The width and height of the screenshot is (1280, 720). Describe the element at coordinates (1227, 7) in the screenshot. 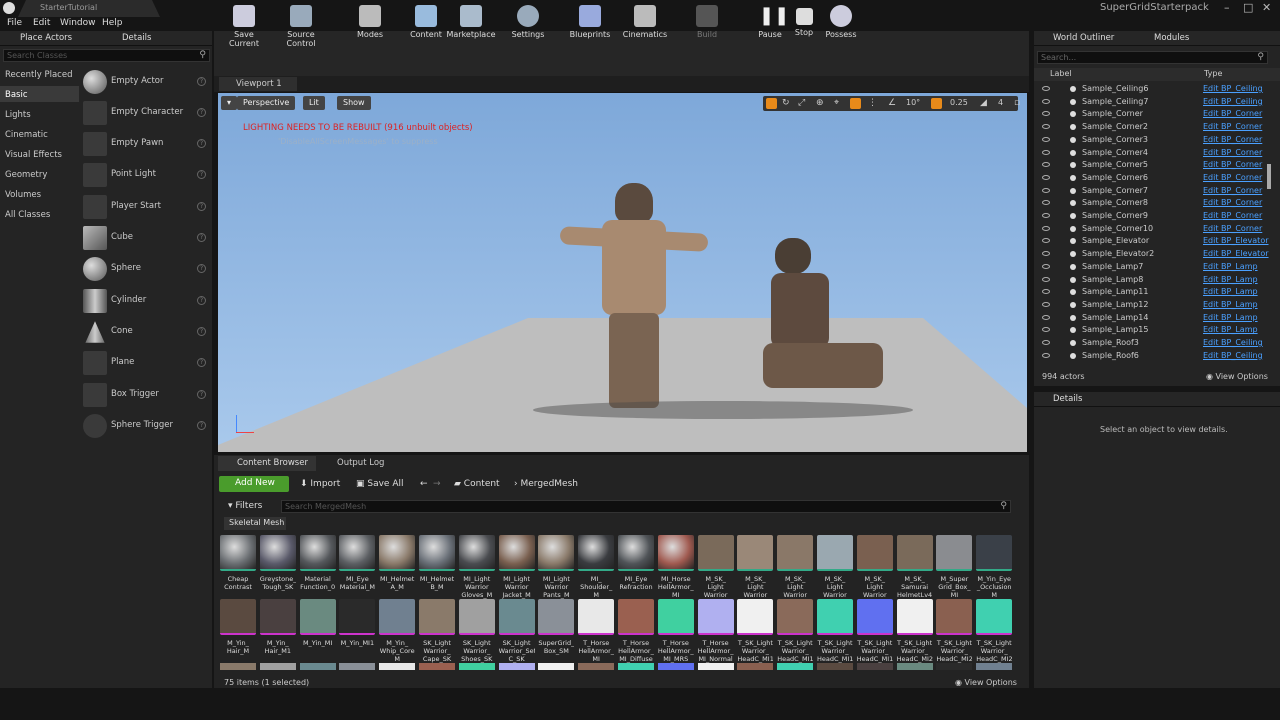

I see `minimize-icon: –` at that location.